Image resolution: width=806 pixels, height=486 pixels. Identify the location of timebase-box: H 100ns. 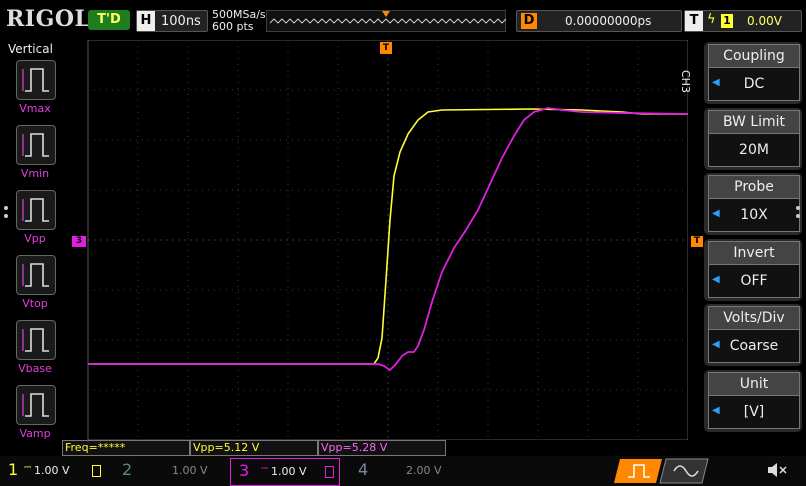
(172, 21).